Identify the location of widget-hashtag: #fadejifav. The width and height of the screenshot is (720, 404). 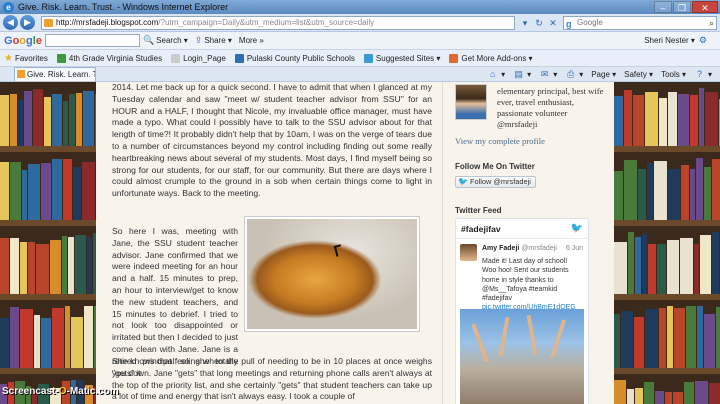
(481, 229).